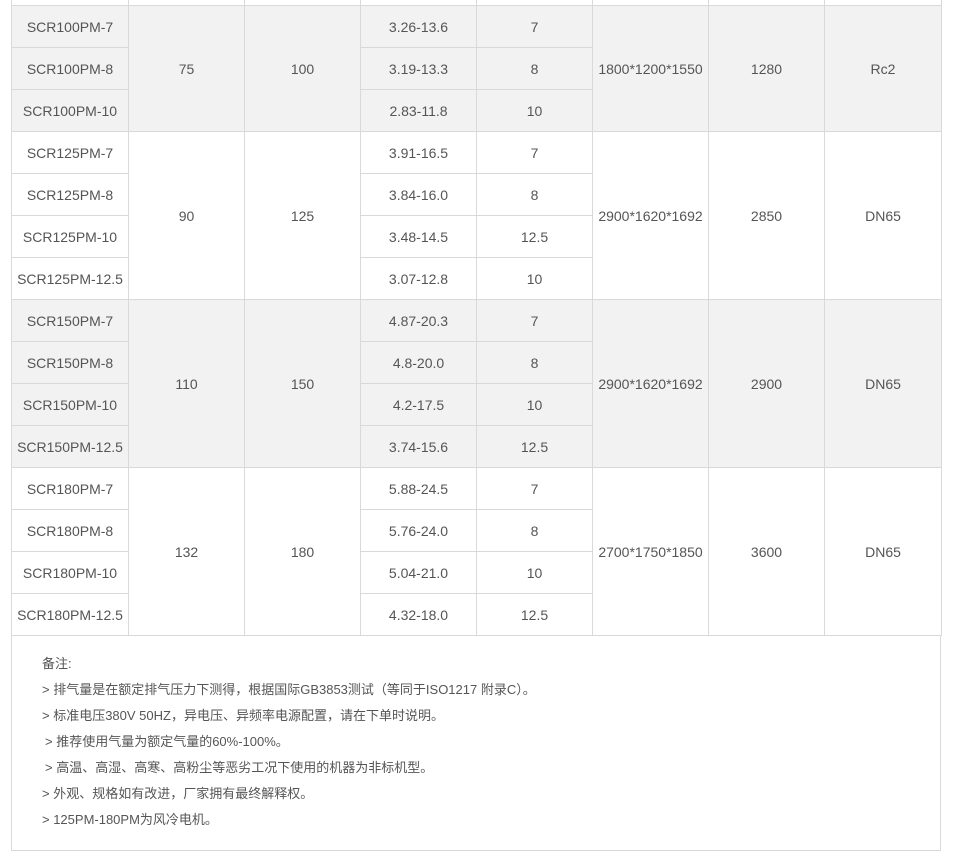  What do you see at coordinates (130, 819) in the screenshot?
I see `note-line: > 125PM-180PM为风冷电机。` at bounding box center [130, 819].